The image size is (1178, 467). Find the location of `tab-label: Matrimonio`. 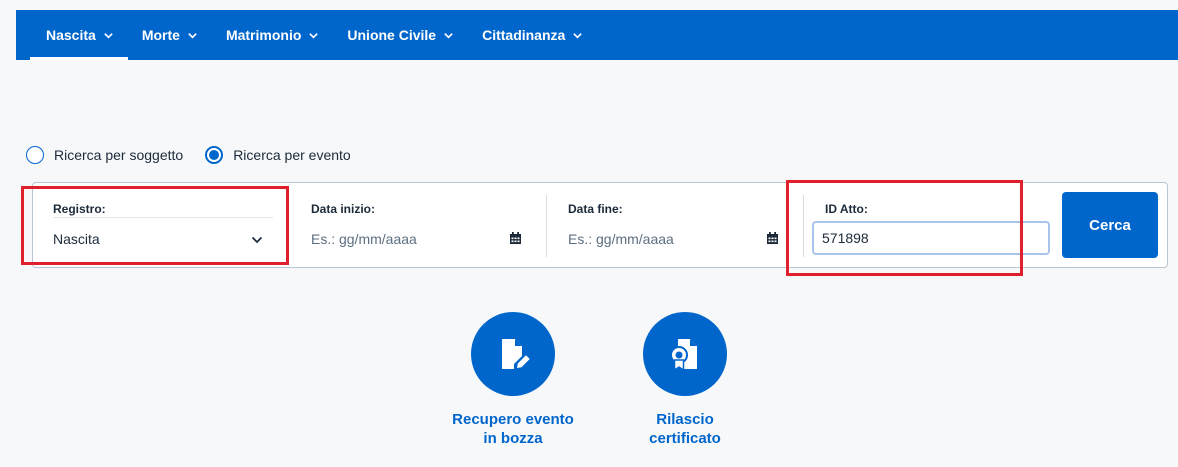

tab-label: Matrimonio is located at coordinates (263, 35).